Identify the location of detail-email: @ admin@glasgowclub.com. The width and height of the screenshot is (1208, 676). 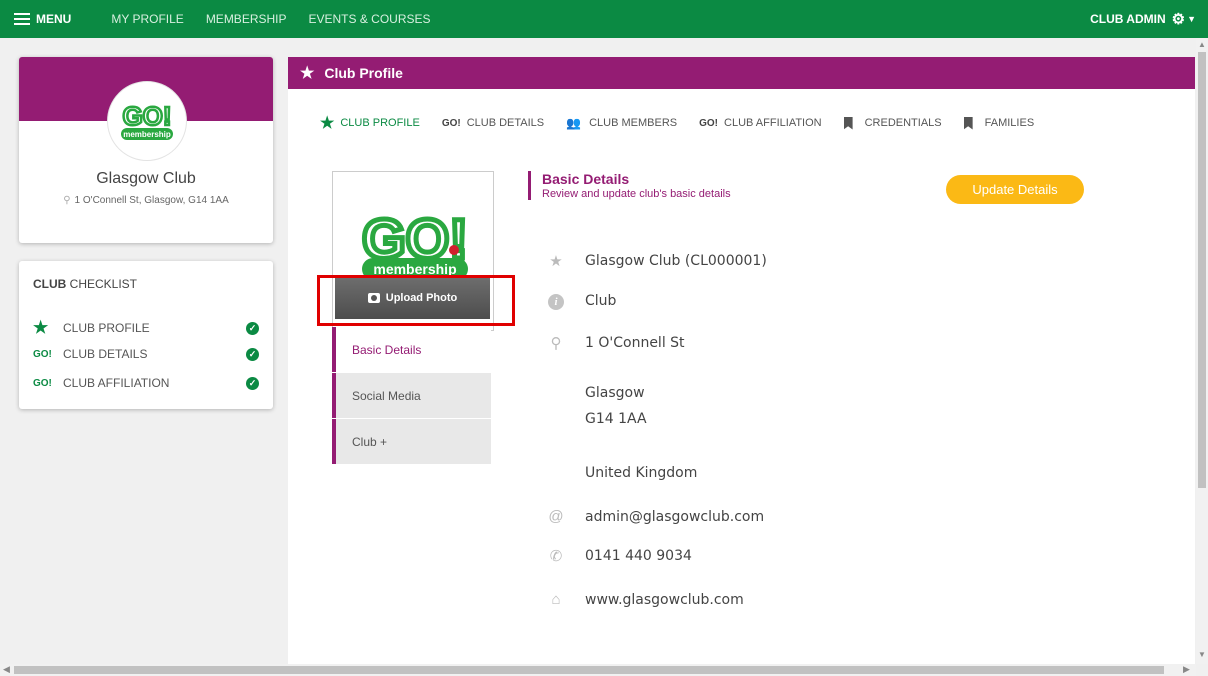
(655, 516).